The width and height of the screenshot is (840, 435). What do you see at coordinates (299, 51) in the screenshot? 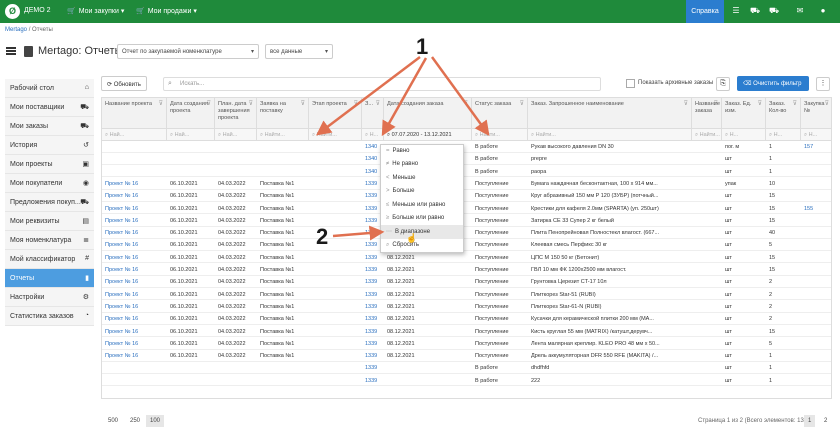
I see `data-select: все данные ▾` at bounding box center [299, 51].